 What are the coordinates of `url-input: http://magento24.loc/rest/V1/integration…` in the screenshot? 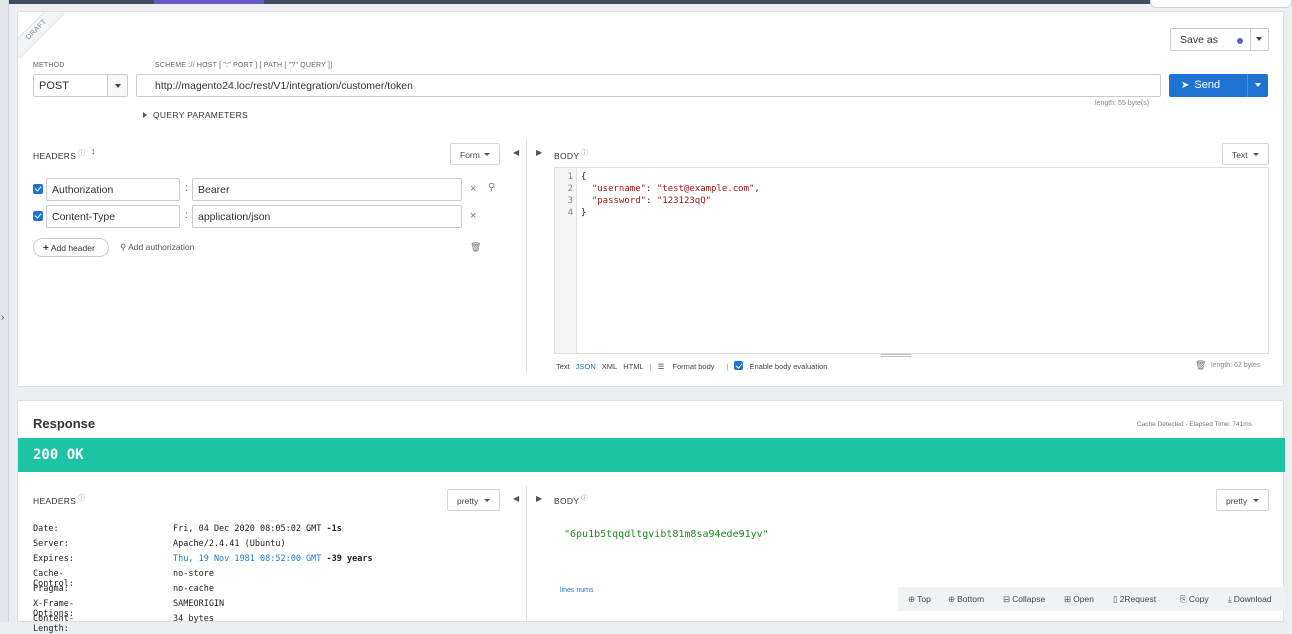 It's located at (648, 85).